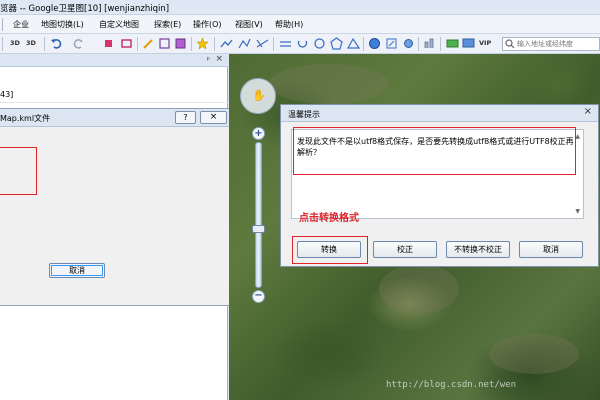 This screenshot has height=400, width=600. I want to click on help-button: ?, so click(185, 117).